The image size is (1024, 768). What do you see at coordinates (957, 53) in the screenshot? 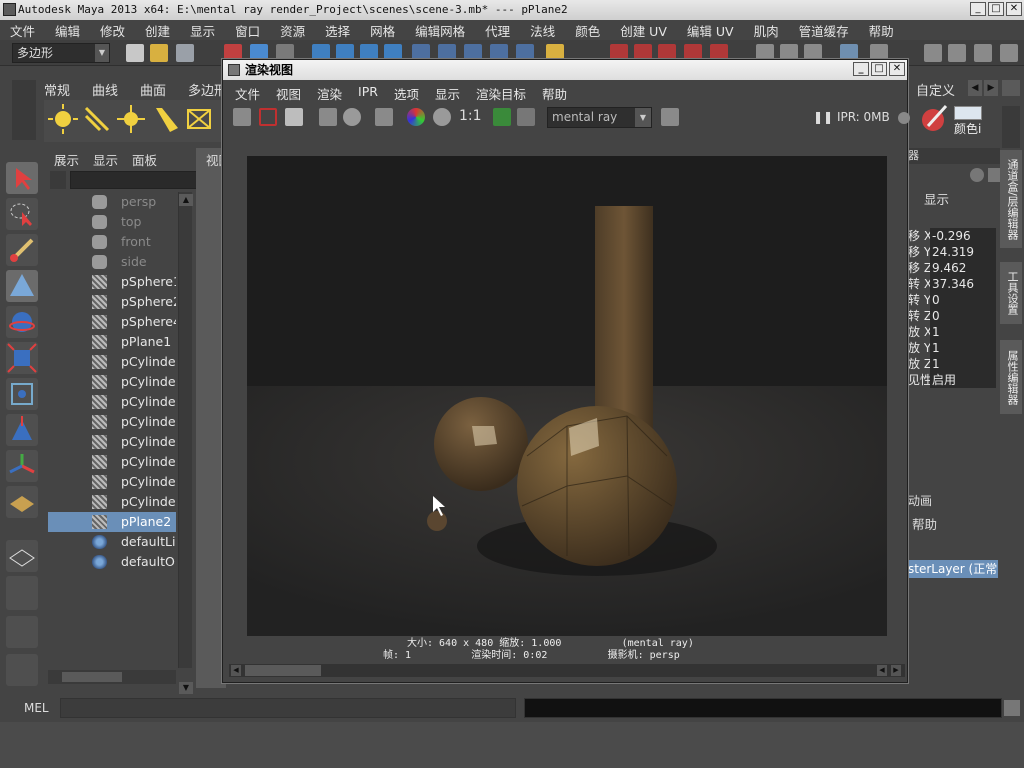
I see `channel-box-toggle-icon` at bounding box center [957, 53].